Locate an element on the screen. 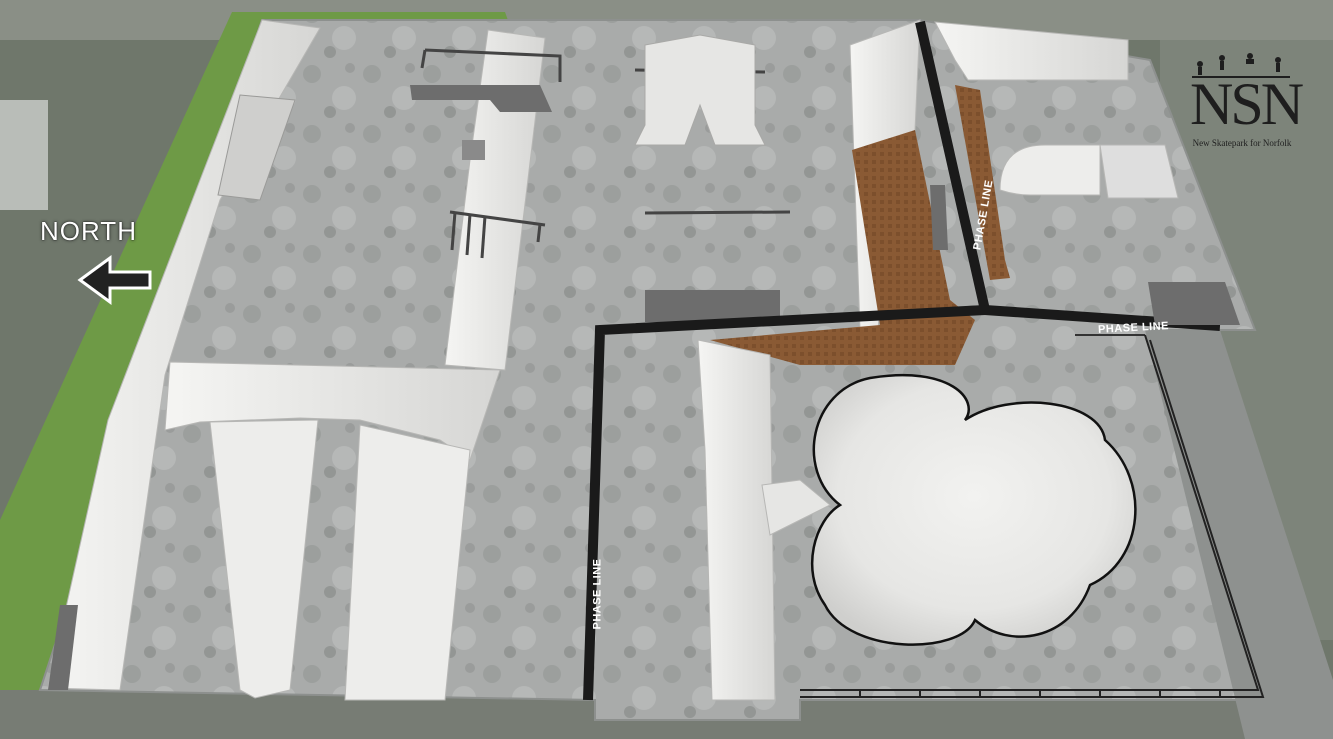 The image size is (1333, 739). logo-subtitle: New Skatepark for Norfolk is located at coordinates (1242, 143).